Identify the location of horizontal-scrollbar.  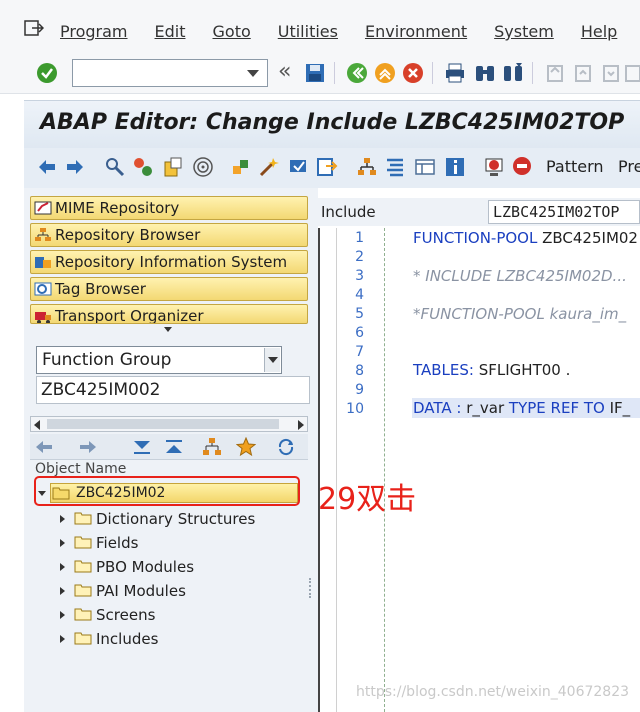
(169, 424).